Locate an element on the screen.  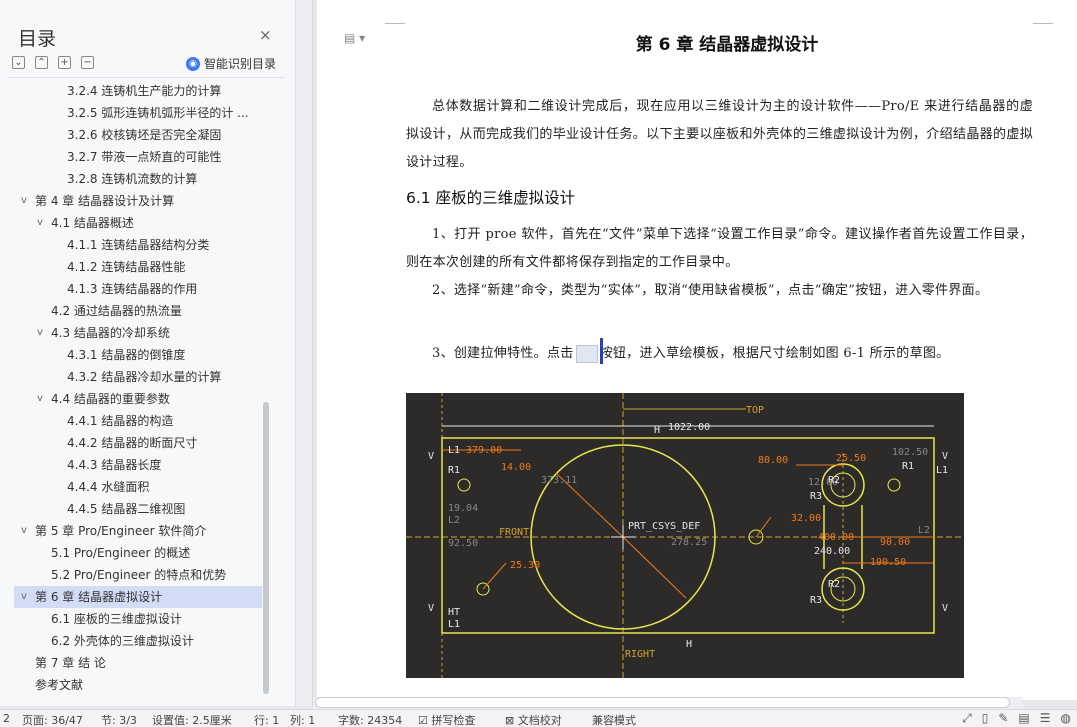
horizontal-scrollbar is located at coordinates (668, 703).